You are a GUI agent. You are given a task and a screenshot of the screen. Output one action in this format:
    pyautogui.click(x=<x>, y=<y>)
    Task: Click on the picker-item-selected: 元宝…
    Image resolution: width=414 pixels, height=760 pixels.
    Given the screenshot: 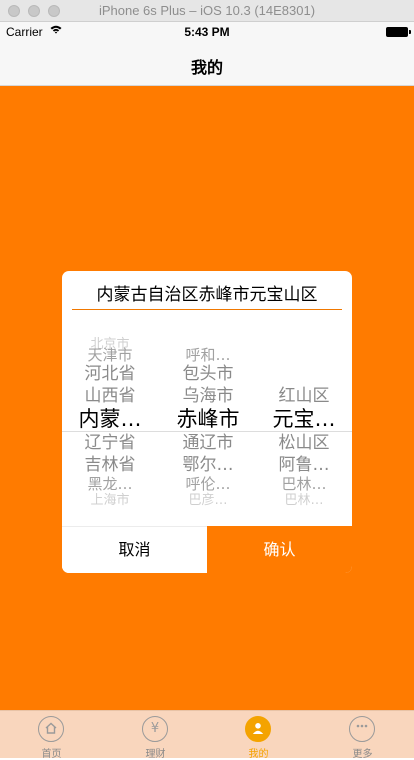 What is the action you would take?
    pyautogui.click(x=304, y=419)
    